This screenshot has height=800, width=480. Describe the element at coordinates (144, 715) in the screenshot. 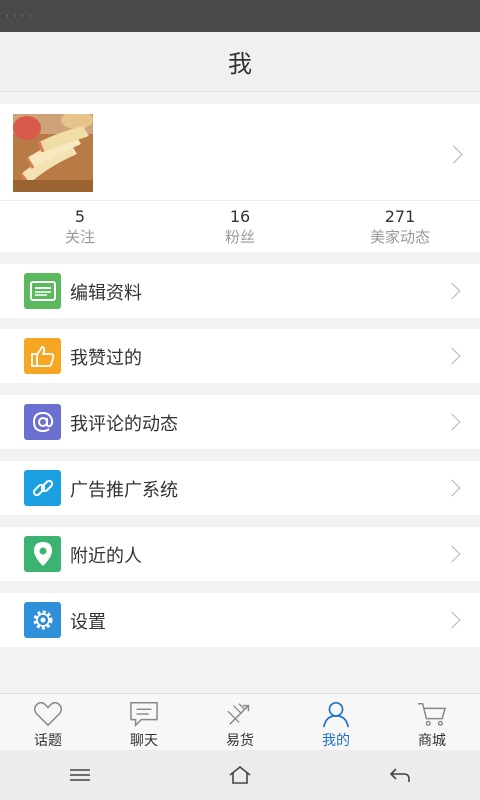

I see `chat-bubble-icon` at that location.